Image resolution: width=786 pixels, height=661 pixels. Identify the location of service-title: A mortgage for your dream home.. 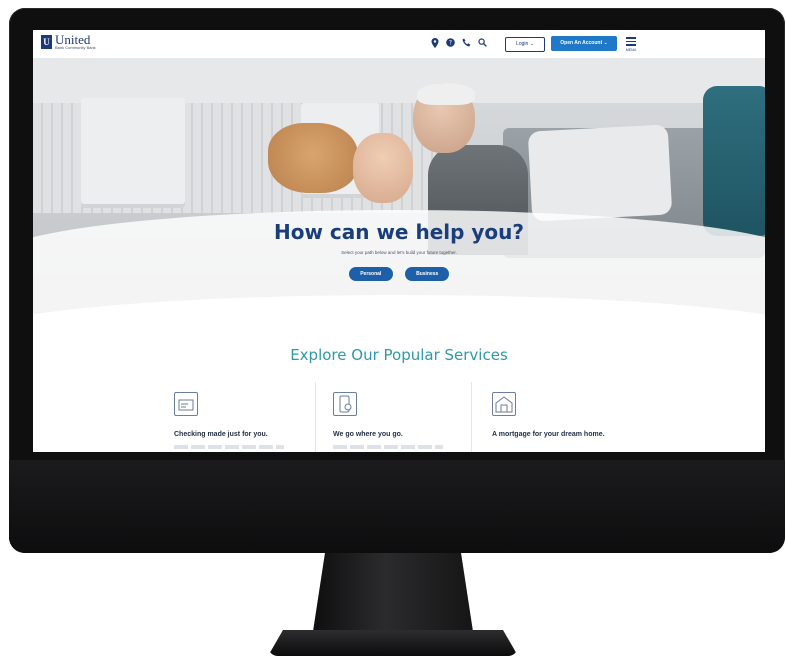
(548, 434).